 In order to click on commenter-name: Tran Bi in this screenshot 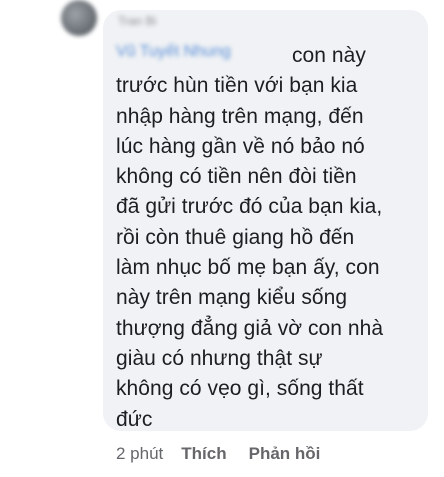, I will do `click(148, 21)`.